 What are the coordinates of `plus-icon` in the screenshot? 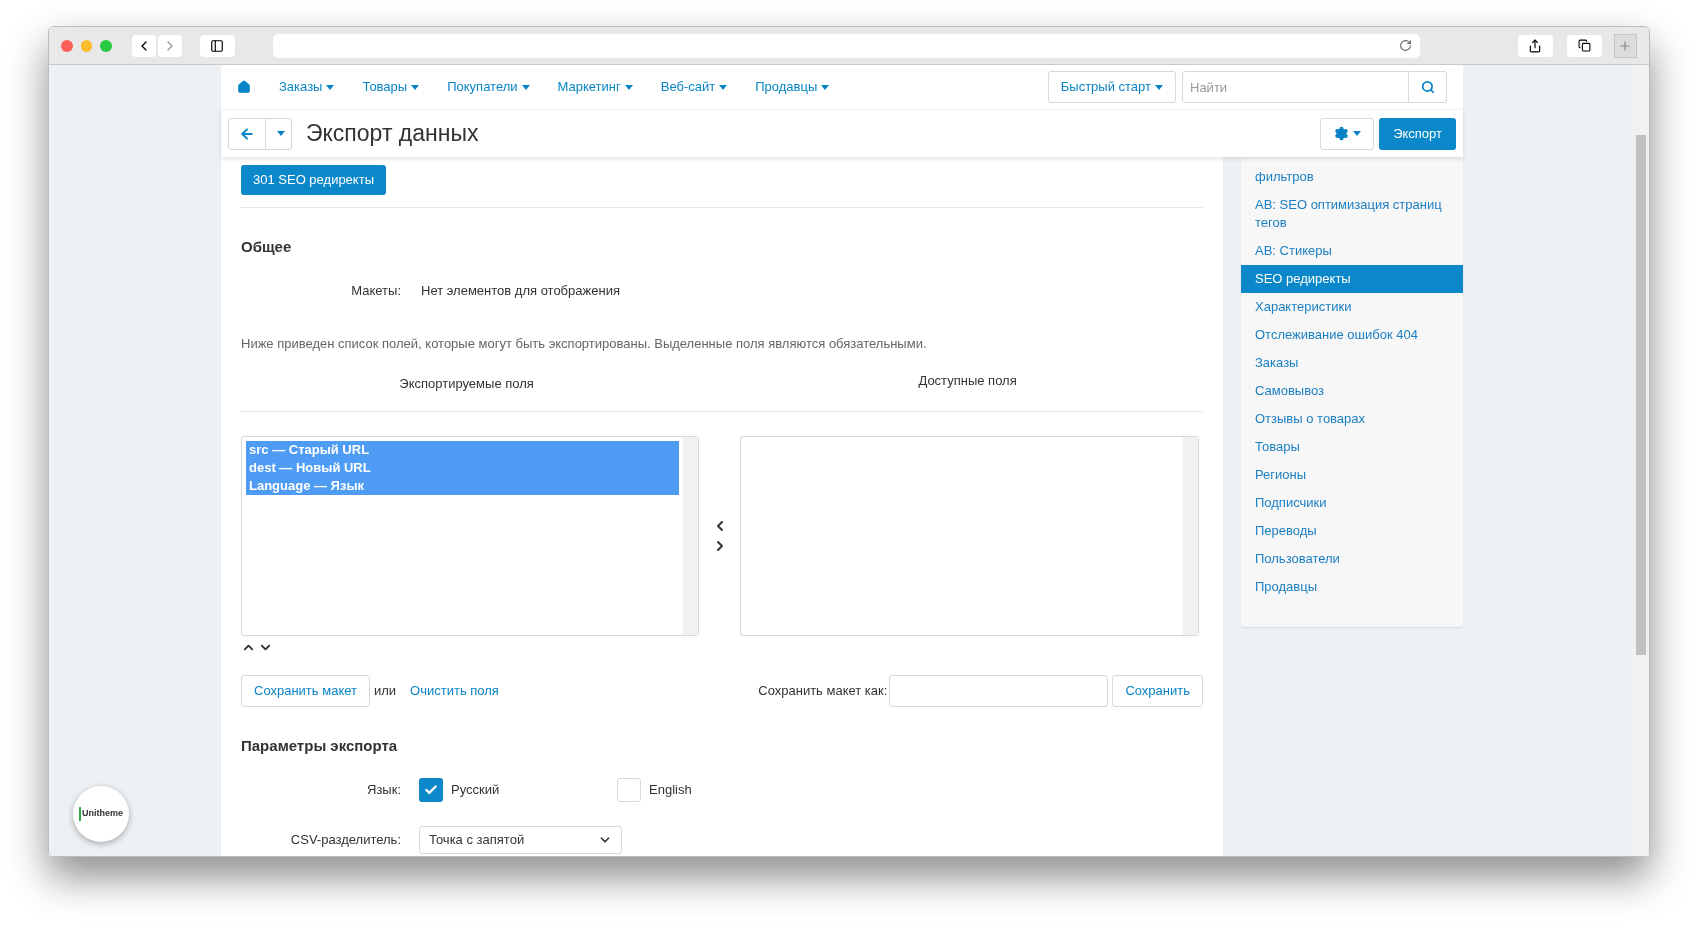 It's located at (1625, 45).